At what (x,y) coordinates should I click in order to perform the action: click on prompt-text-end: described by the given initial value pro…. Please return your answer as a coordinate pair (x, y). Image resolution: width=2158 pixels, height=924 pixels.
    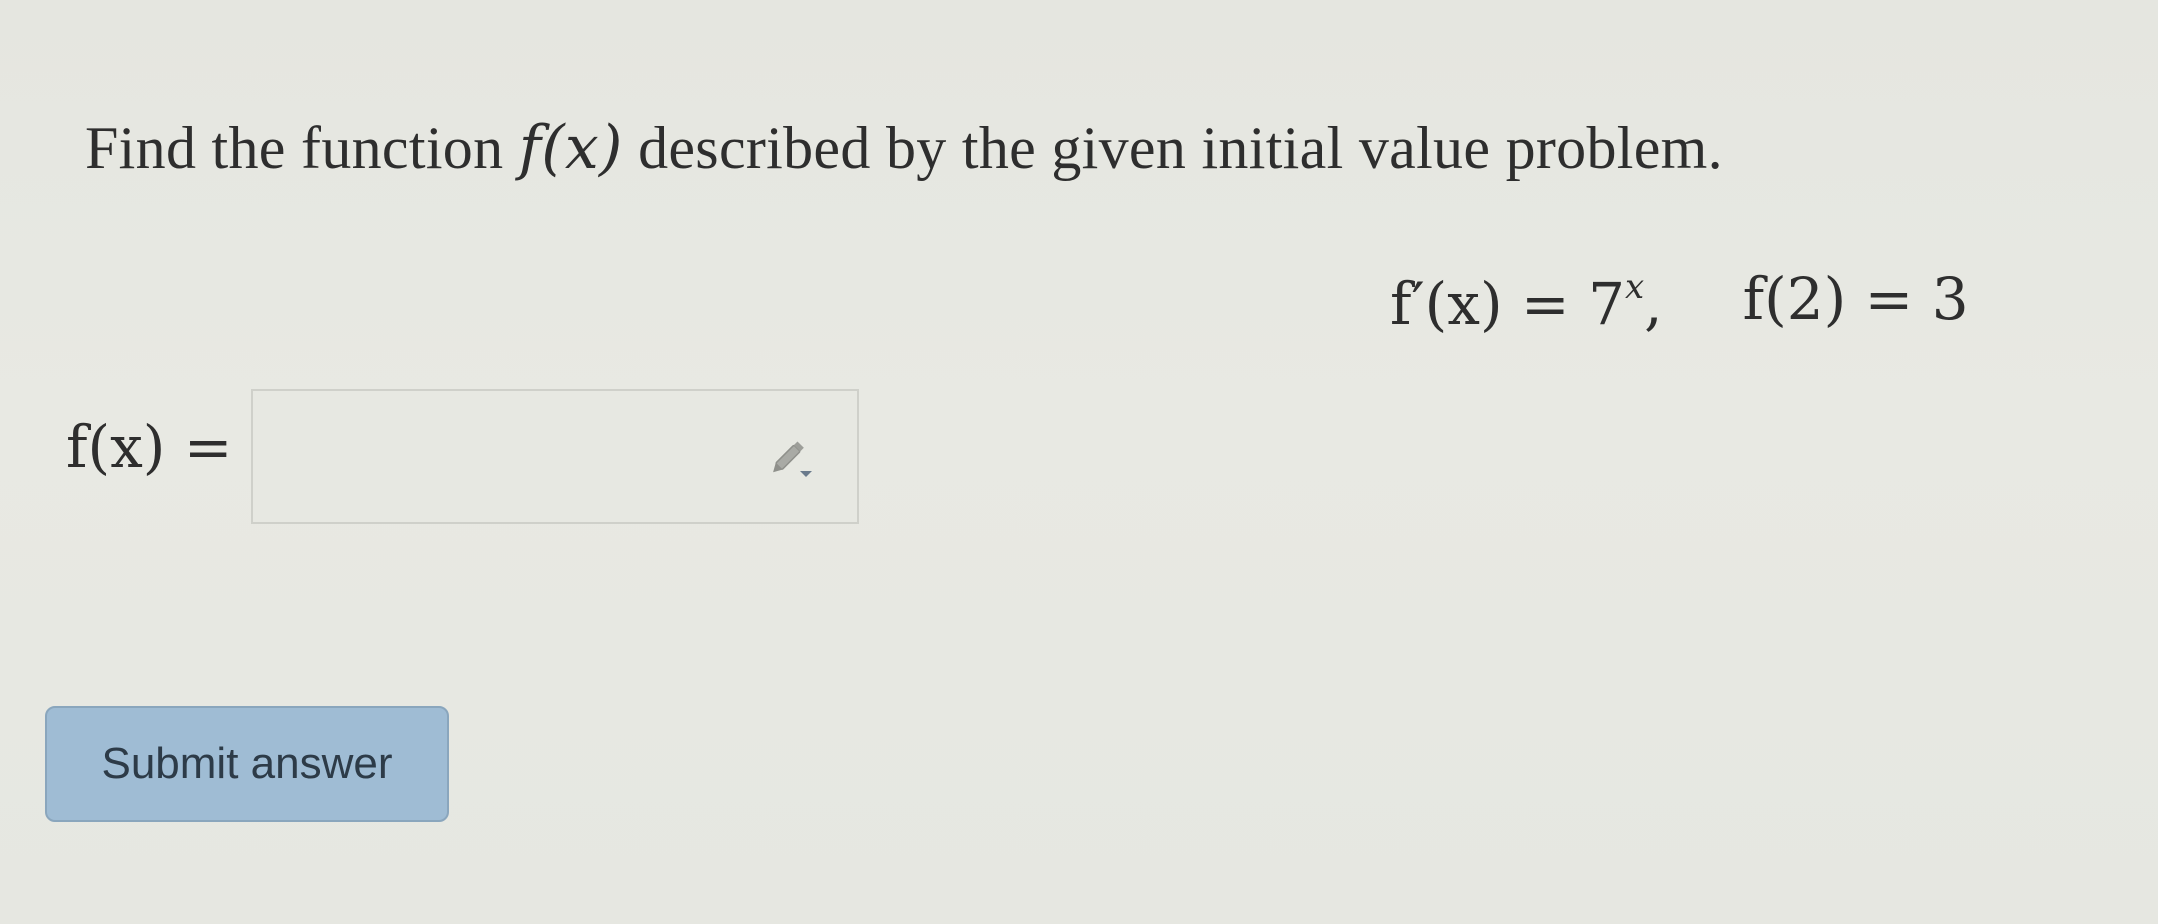
    Looking at the image, I should click on (1172, 148).